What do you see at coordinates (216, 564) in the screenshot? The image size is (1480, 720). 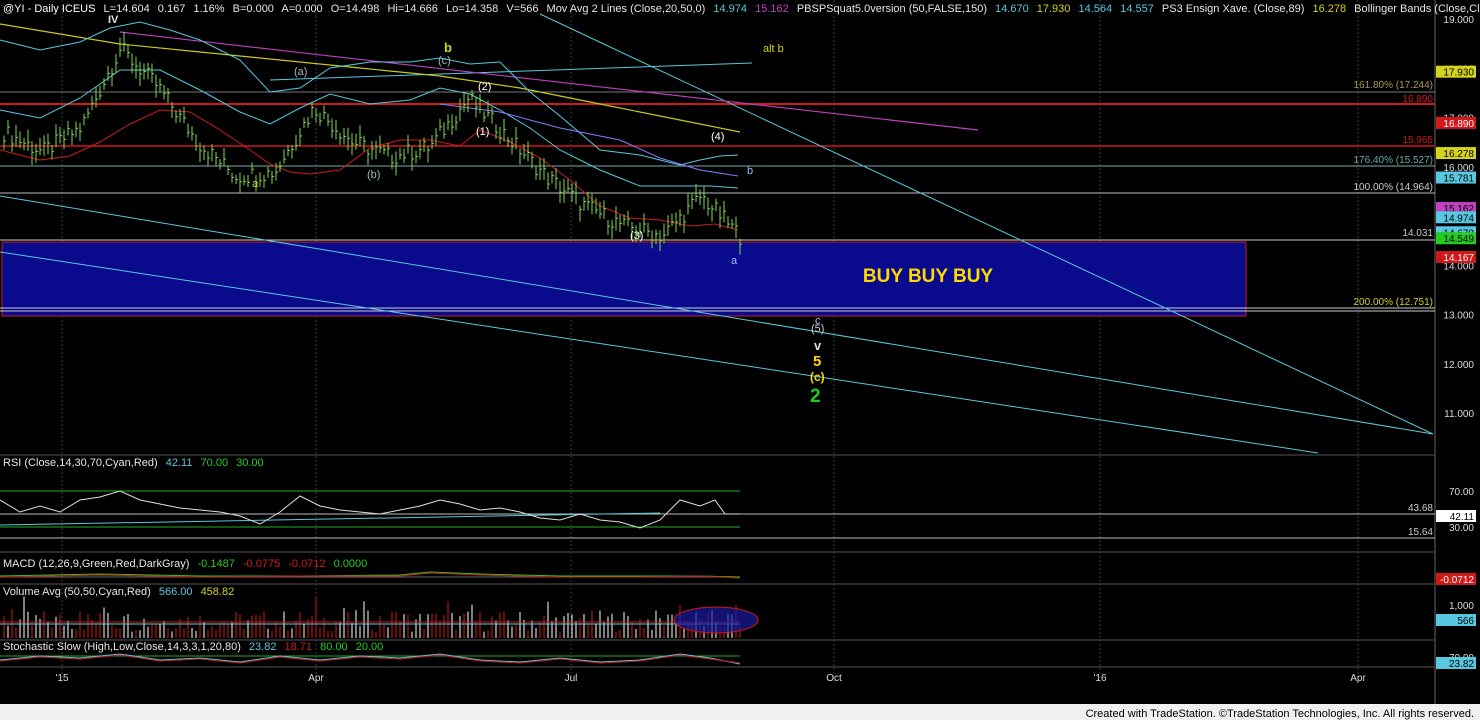 I see `macd-value: -0.1487` at bounding box center [216, 564].